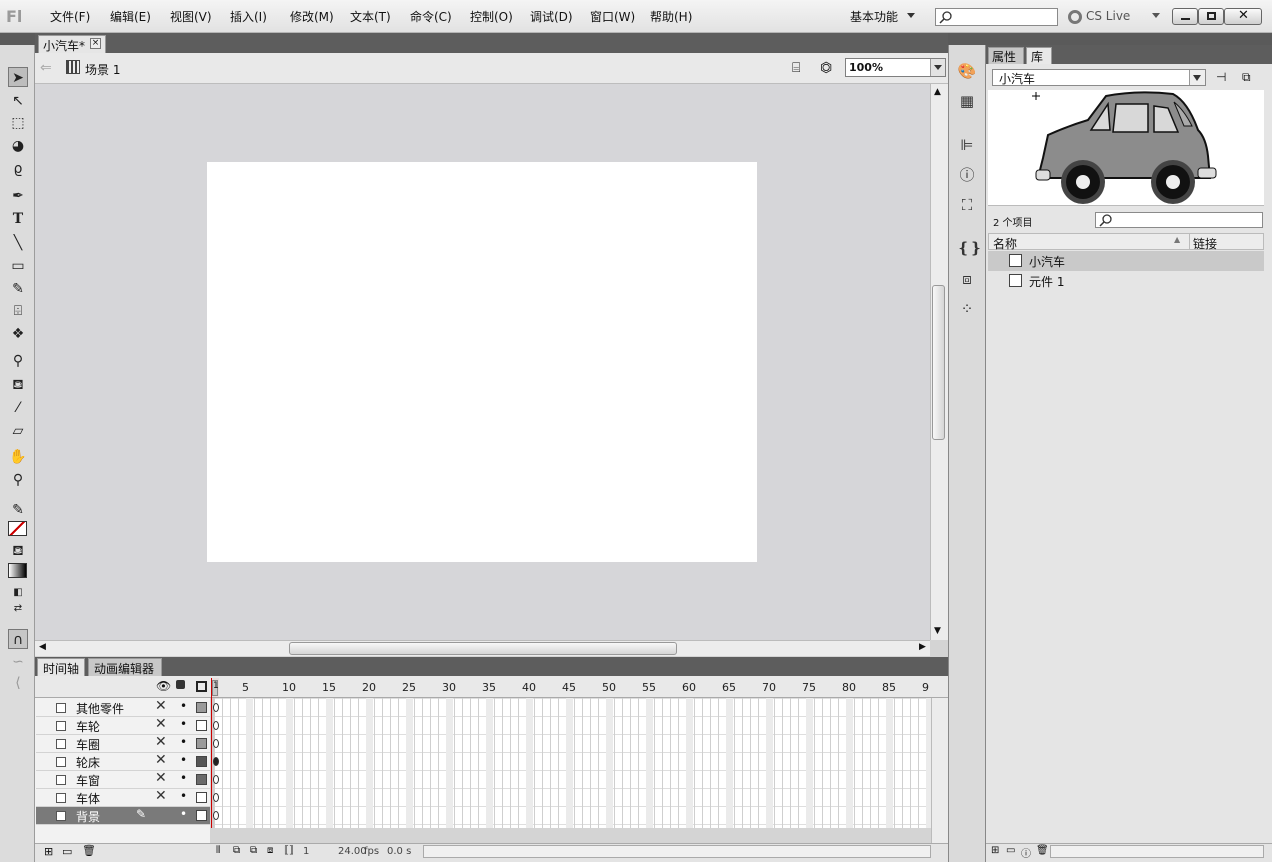 The height and width of the screenshot is (862, 1272). I want to click on layer-name: 车窗, so click(88, 780).